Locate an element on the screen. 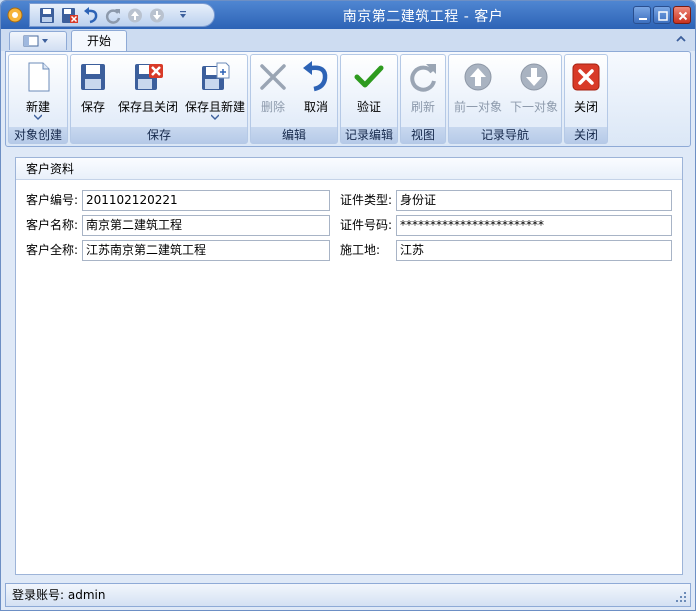  up-arrow-icon is located at coordinates (478, 77).